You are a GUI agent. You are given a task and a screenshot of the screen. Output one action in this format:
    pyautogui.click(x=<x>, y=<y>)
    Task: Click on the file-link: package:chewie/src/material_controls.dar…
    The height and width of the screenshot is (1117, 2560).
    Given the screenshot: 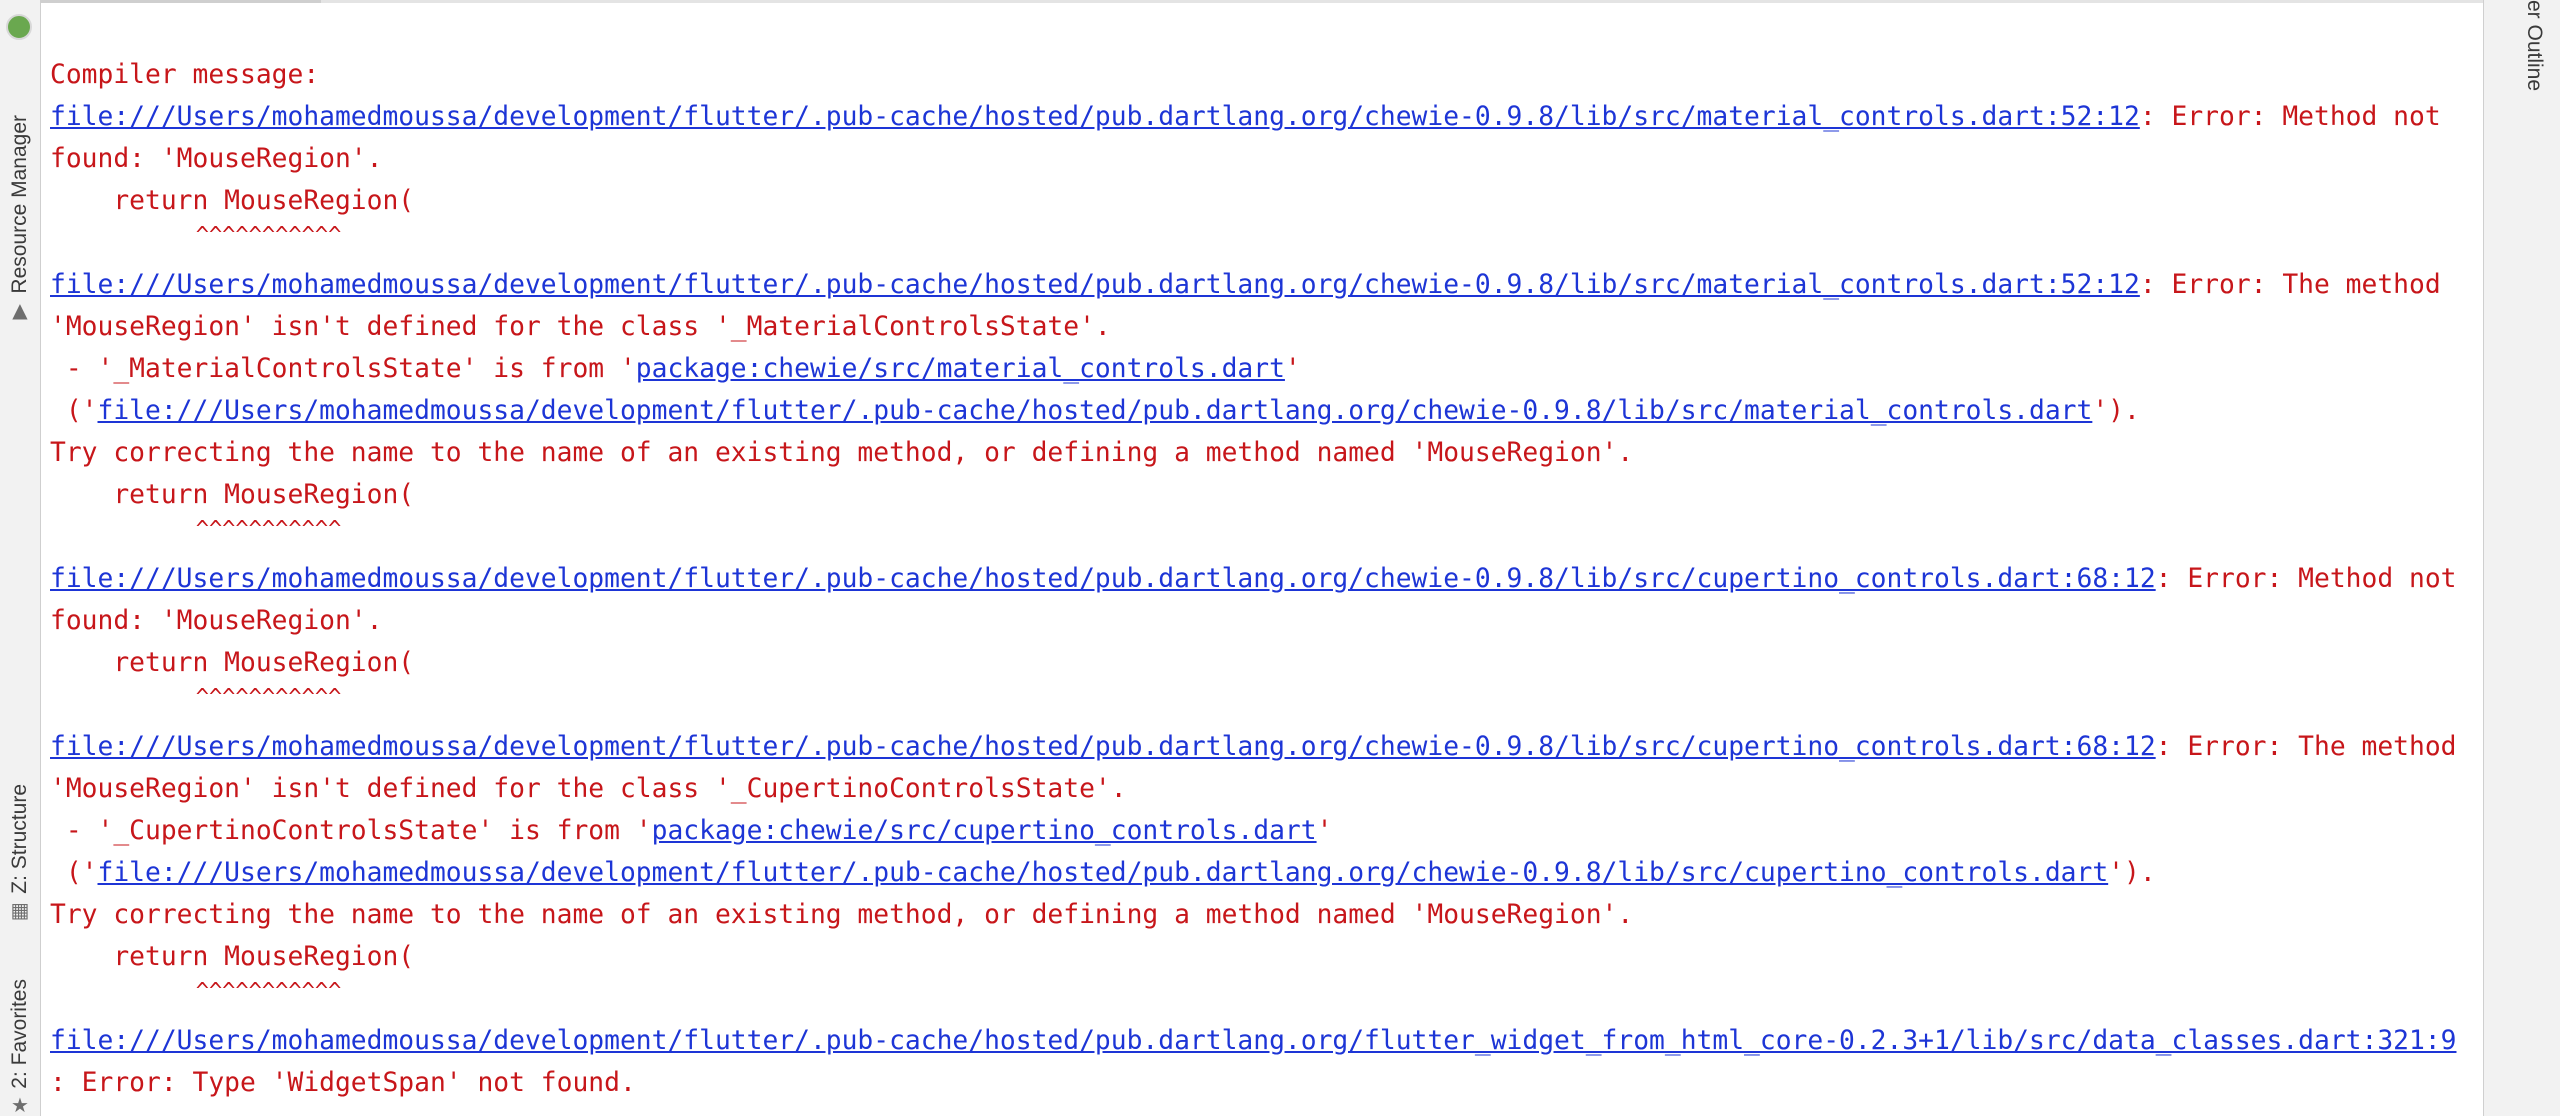 What is the action you would take?
    pyautogui.click(x=960, y=369)
    